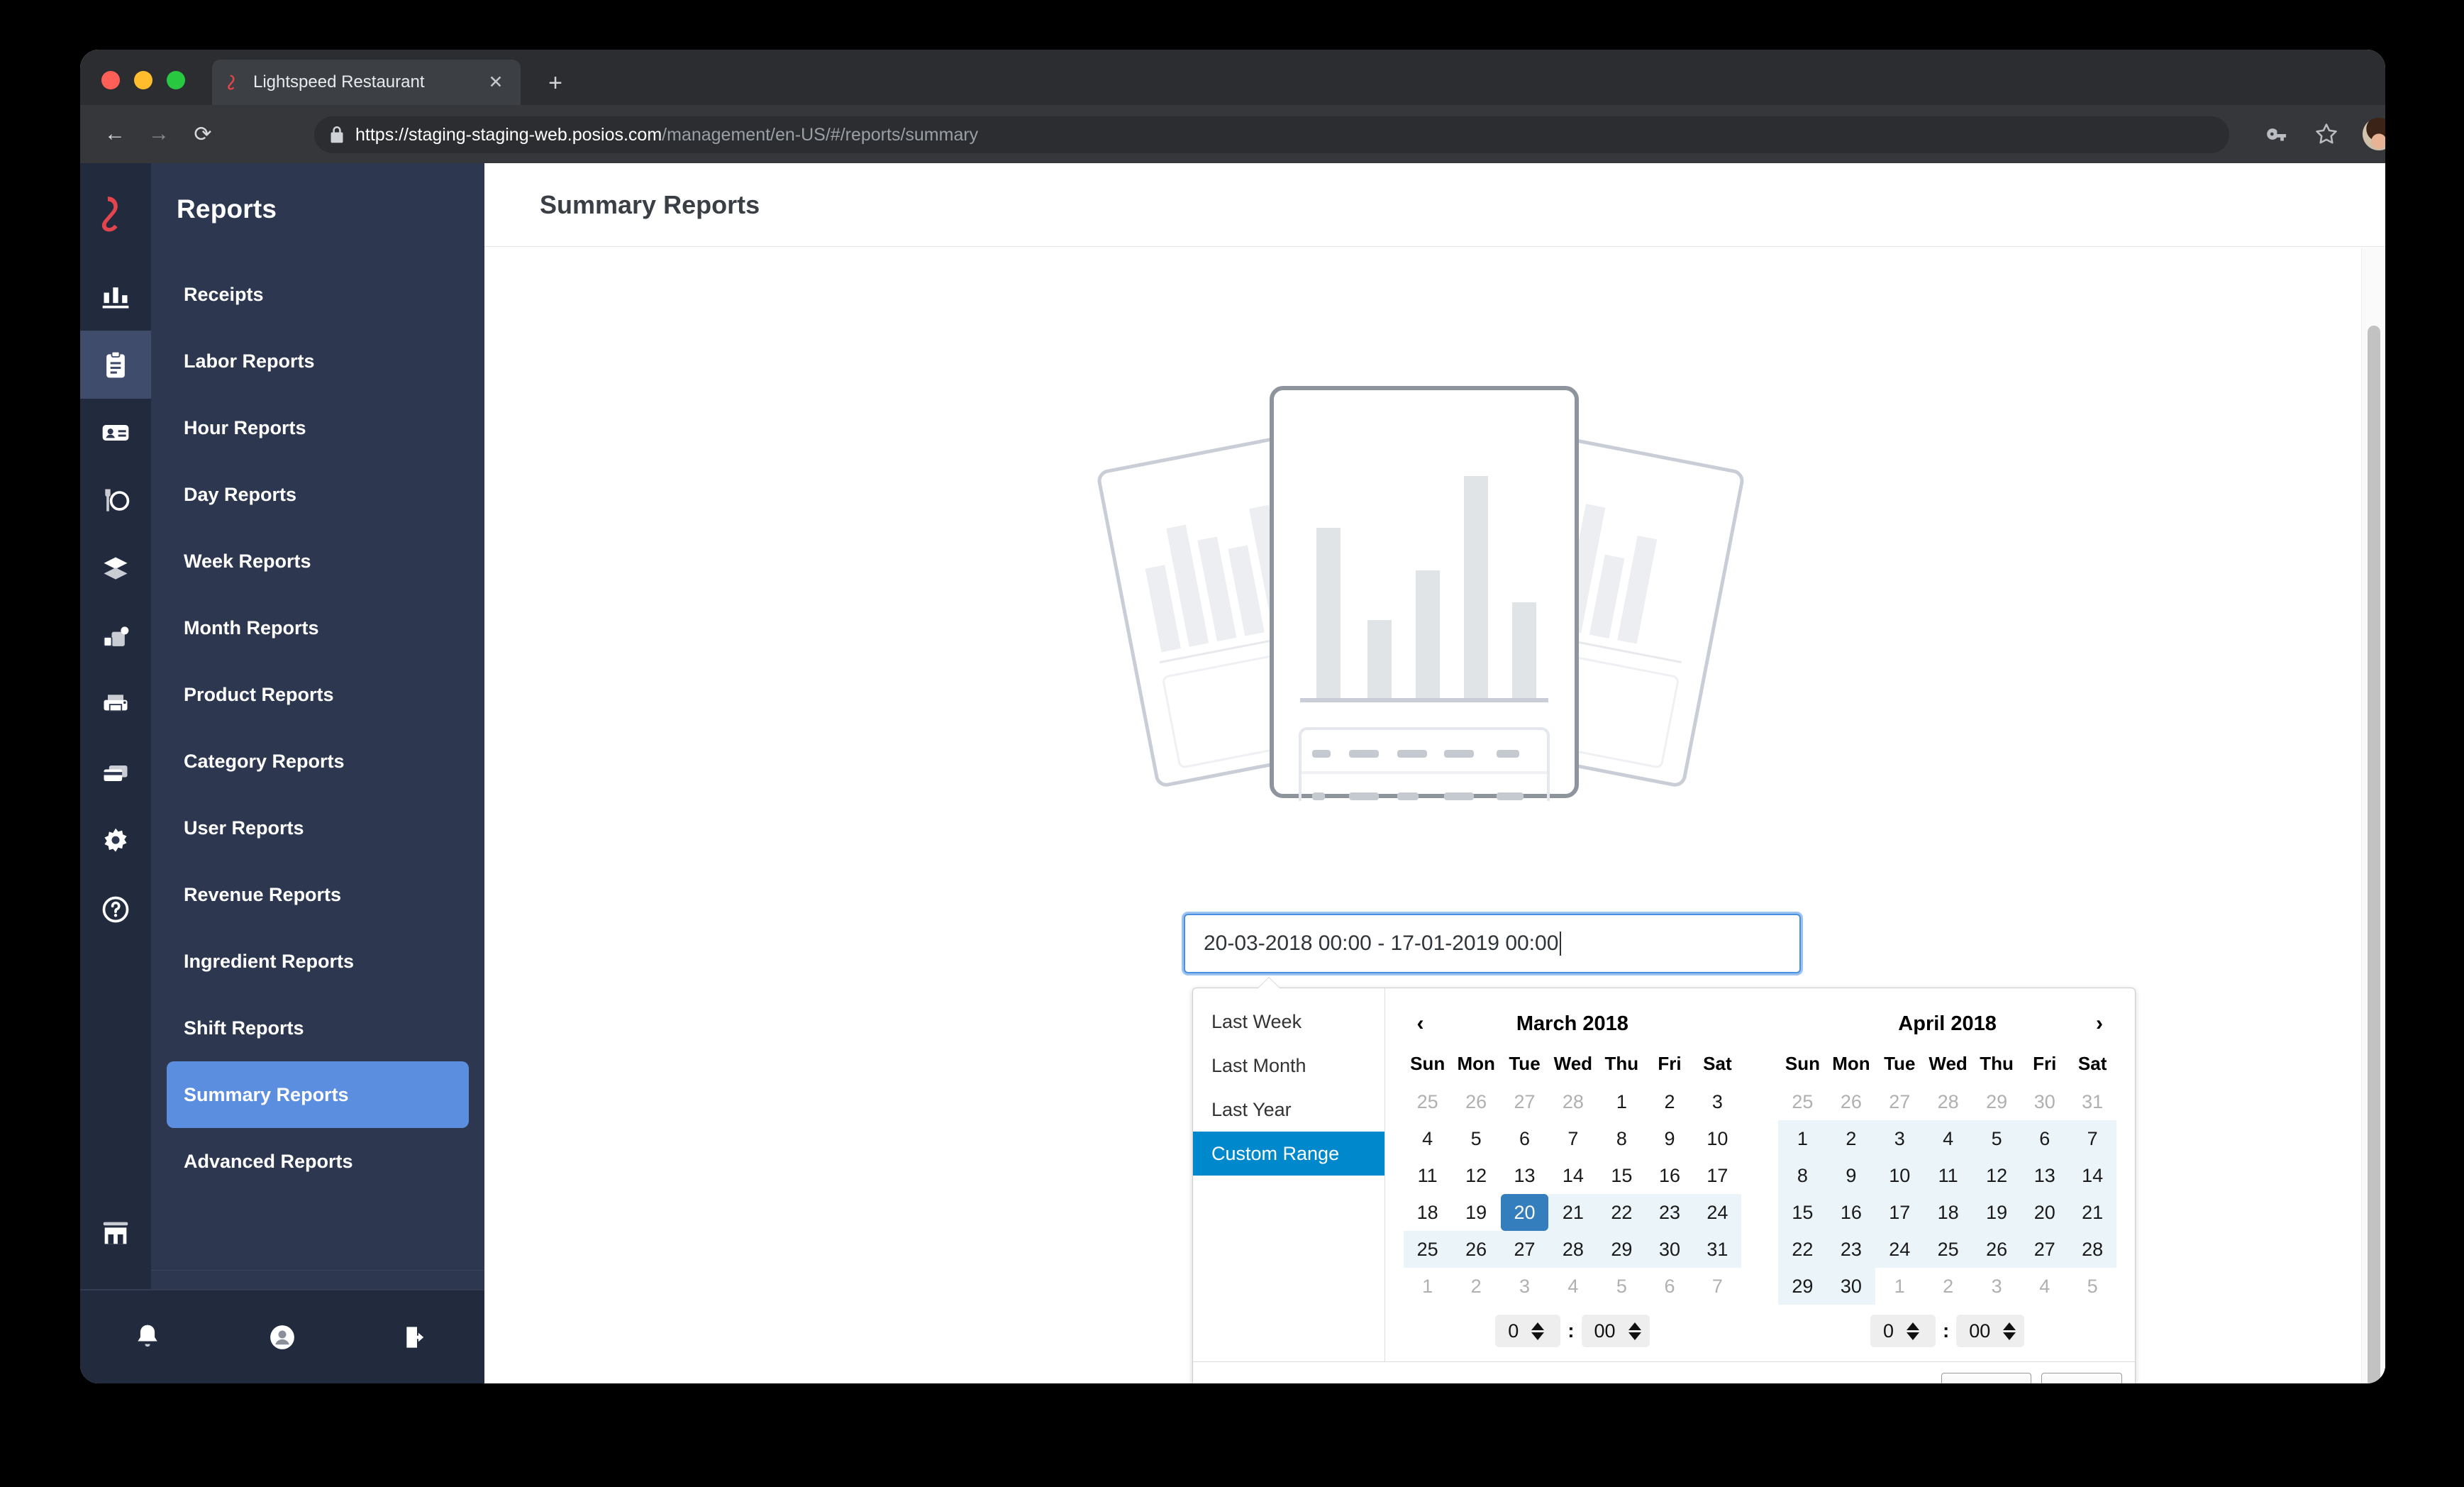  What do you see at coordinates (1493, 943) in the screenshot?
I see `date-range-input: 20-03-2018 00:00 - 17-01-2019 00:00` at bounding box center [1493, 943].